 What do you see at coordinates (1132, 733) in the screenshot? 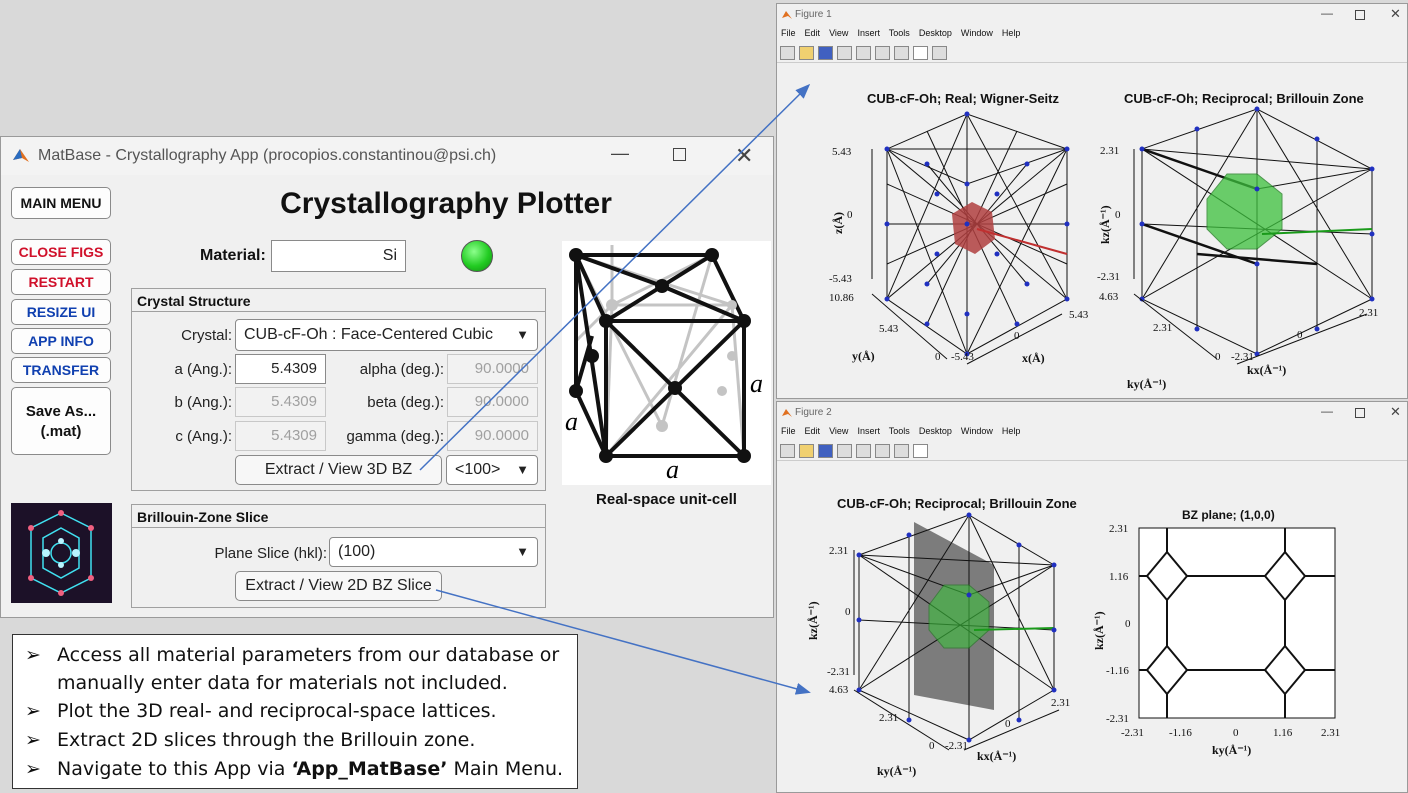
I see `fig2-right-xtick-0: -2.31` at bounding box center [1132, 733].